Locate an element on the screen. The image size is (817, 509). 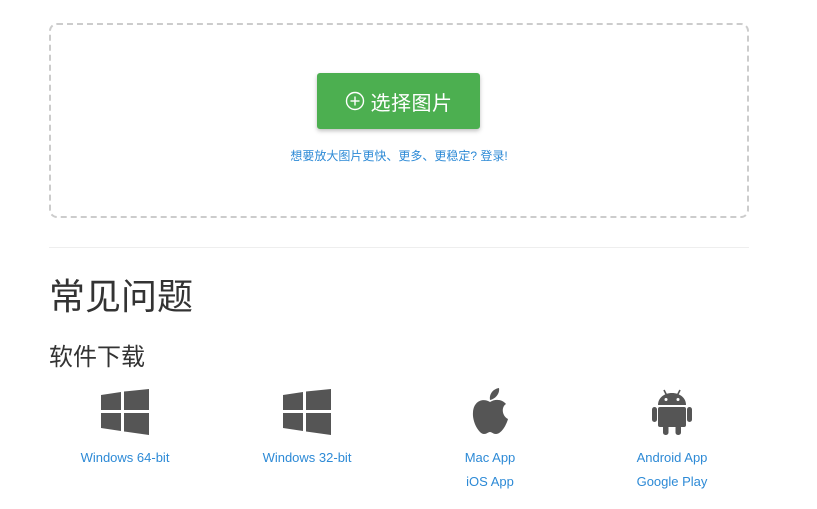
select-image-label: 选择图片 is located at coordinates (411, 103).